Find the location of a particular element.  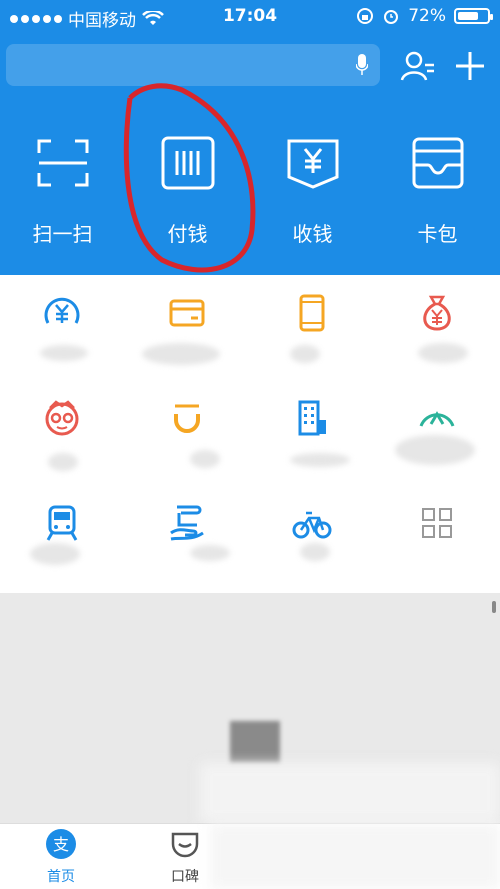

svg-text: 支 is located at coordinates (61, 844).